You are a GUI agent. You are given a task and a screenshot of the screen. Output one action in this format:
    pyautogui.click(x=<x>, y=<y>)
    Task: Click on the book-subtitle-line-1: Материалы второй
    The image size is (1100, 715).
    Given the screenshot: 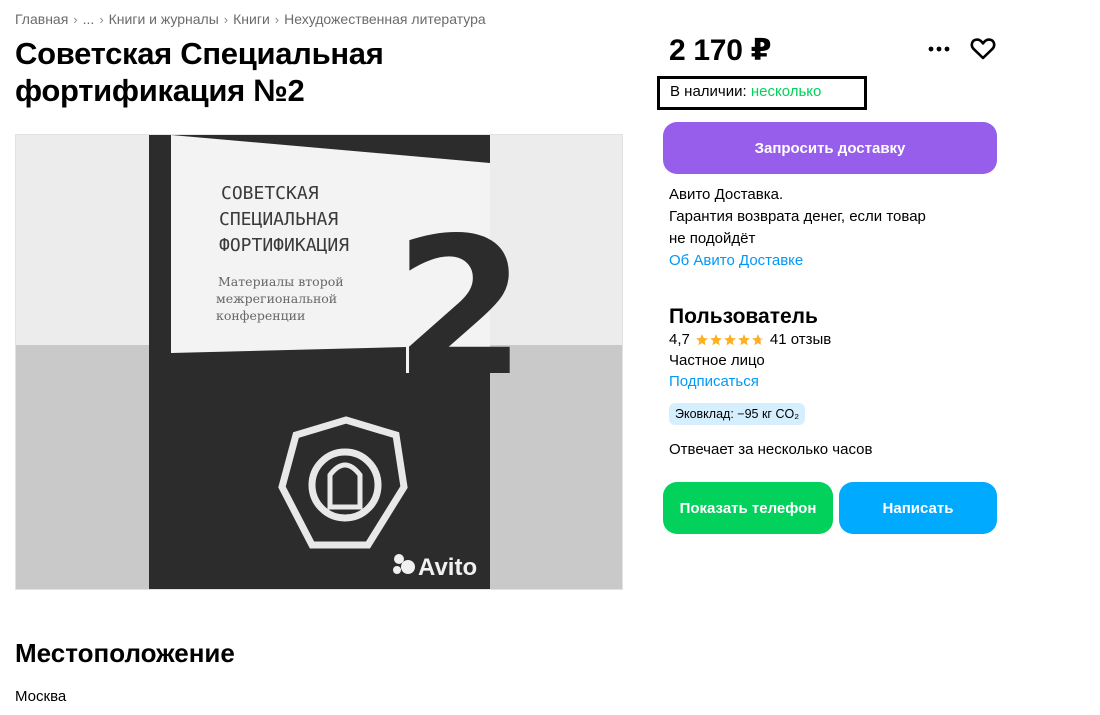 What is the action you would take?
    pyautogui.click(x=281, y=281)
    